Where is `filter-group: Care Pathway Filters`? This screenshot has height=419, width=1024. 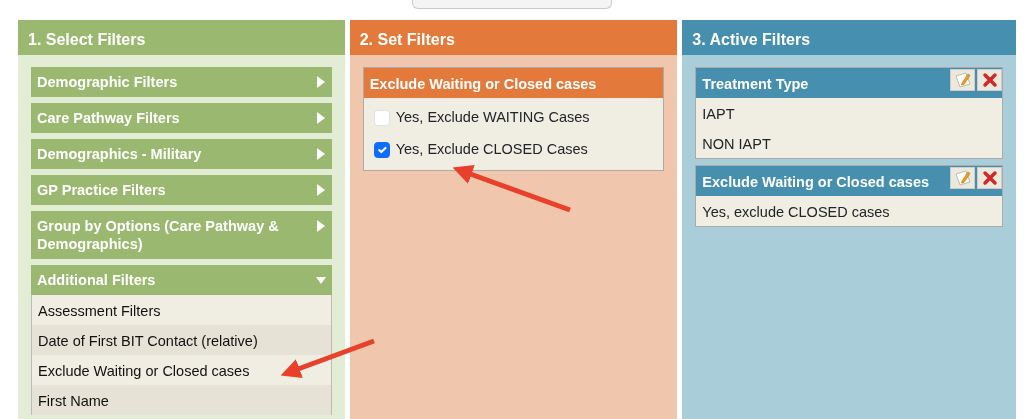
filter-group: Care Pathway Filters is located at coordinates (181, 118).